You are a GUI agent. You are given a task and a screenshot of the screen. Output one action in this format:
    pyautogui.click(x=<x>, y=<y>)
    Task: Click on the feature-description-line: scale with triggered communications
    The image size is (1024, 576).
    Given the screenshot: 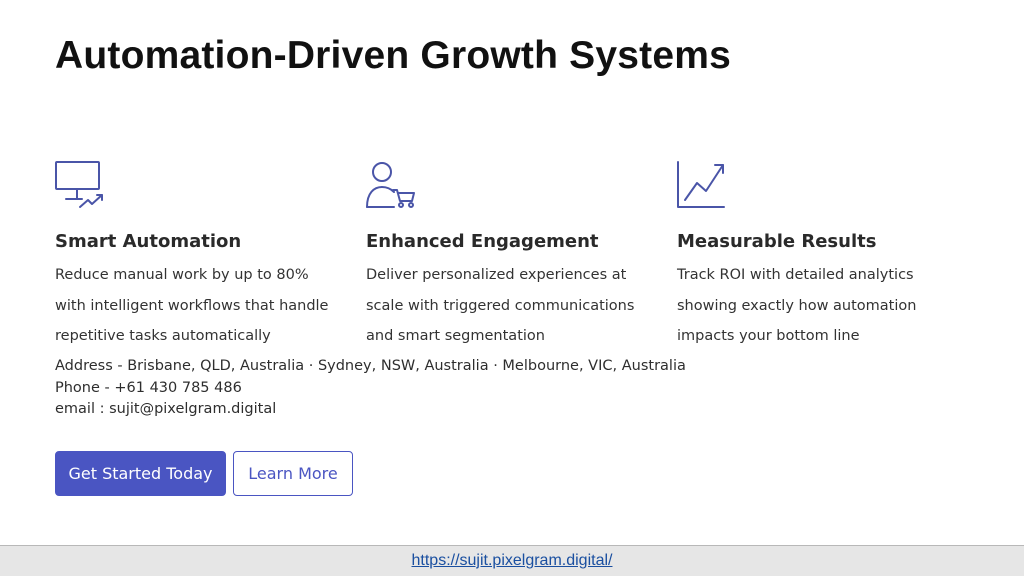 What is the action you would take?
    pyautogui.click(x=500, y=305)
    